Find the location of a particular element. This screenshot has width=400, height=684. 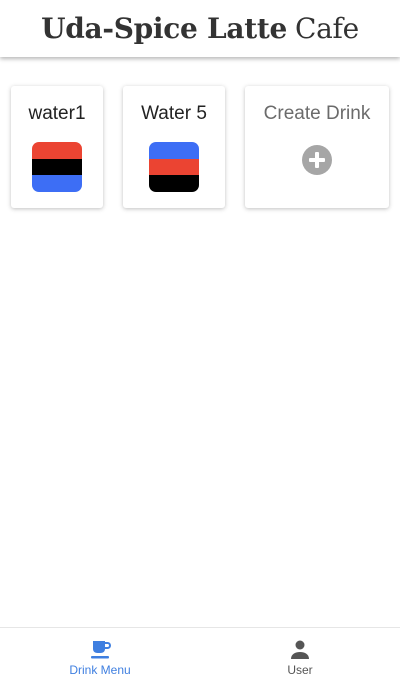

tab-drink-menu-label: Drink Menu is located at coordinates (100, 670).